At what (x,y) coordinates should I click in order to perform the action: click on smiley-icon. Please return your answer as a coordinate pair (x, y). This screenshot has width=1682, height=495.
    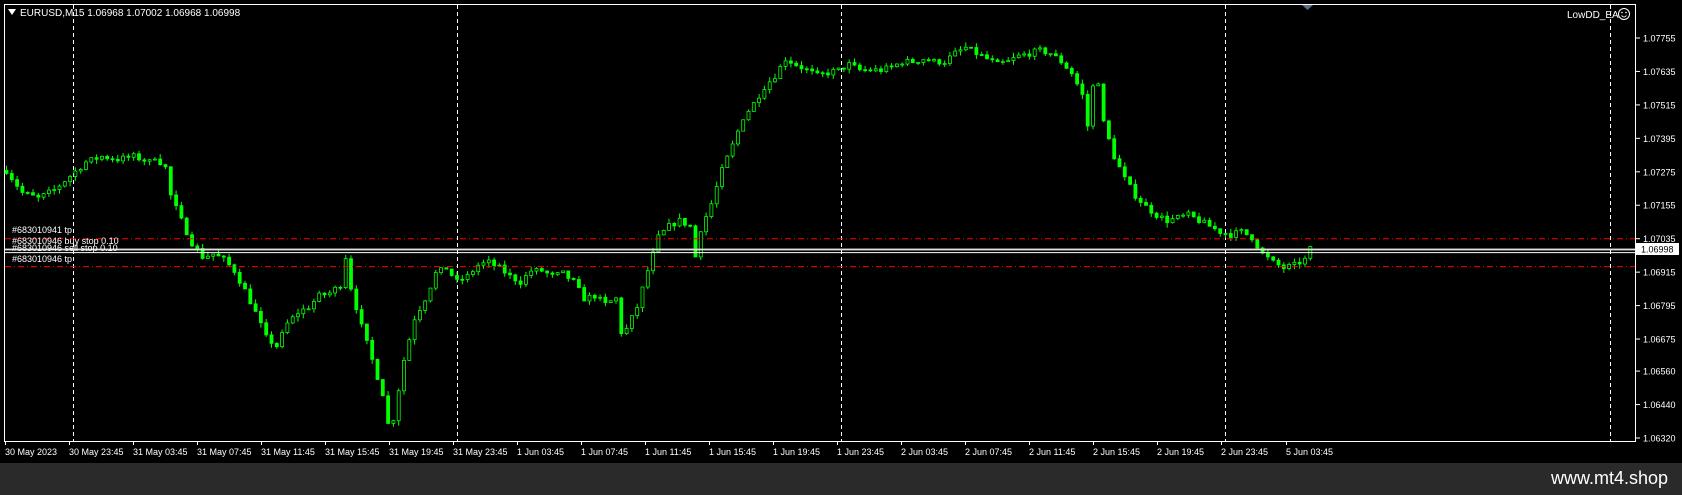
    Looking at the image, I should click on (1624, 14).